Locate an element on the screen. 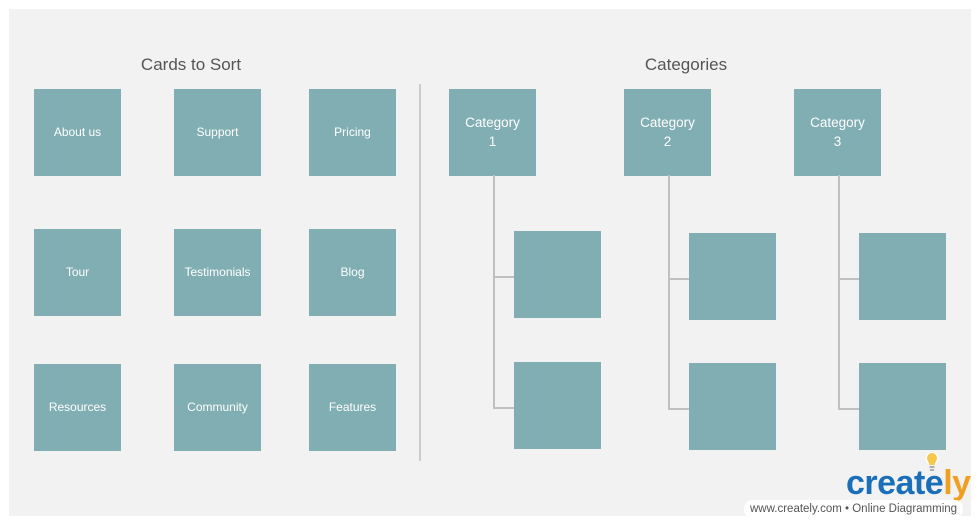  categories-title: Categories is located at coordinates (686, 64).